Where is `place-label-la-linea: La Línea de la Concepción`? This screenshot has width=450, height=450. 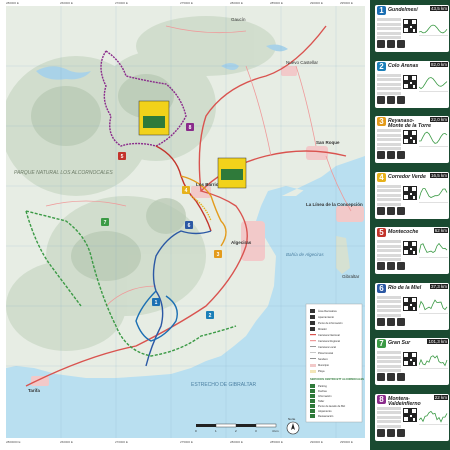
place-label-la-linea: La Línea de la Concepción is located at coordinates (334, 204).